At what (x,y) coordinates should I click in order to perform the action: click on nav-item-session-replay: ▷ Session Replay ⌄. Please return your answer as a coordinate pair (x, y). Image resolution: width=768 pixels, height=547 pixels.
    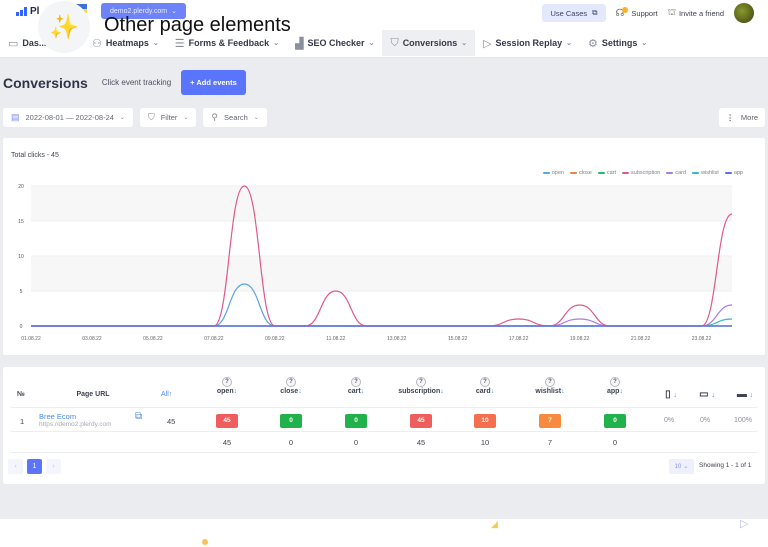
    Looking at the image, I should click on (527, 43).